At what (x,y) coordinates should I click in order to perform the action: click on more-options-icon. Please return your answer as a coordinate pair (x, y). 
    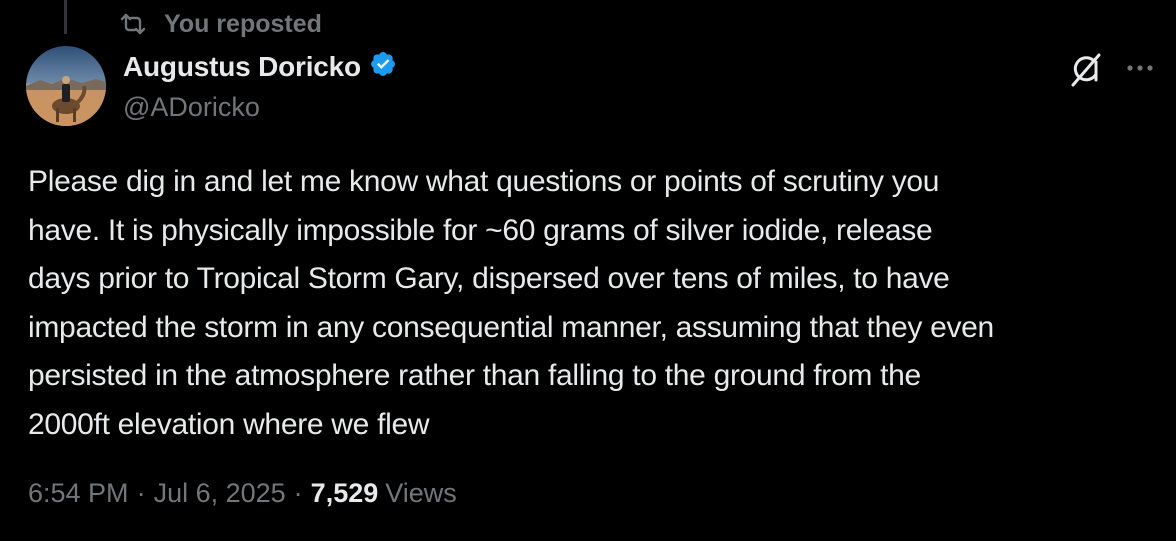
    Looking at the image, I should click on (1140, 68).